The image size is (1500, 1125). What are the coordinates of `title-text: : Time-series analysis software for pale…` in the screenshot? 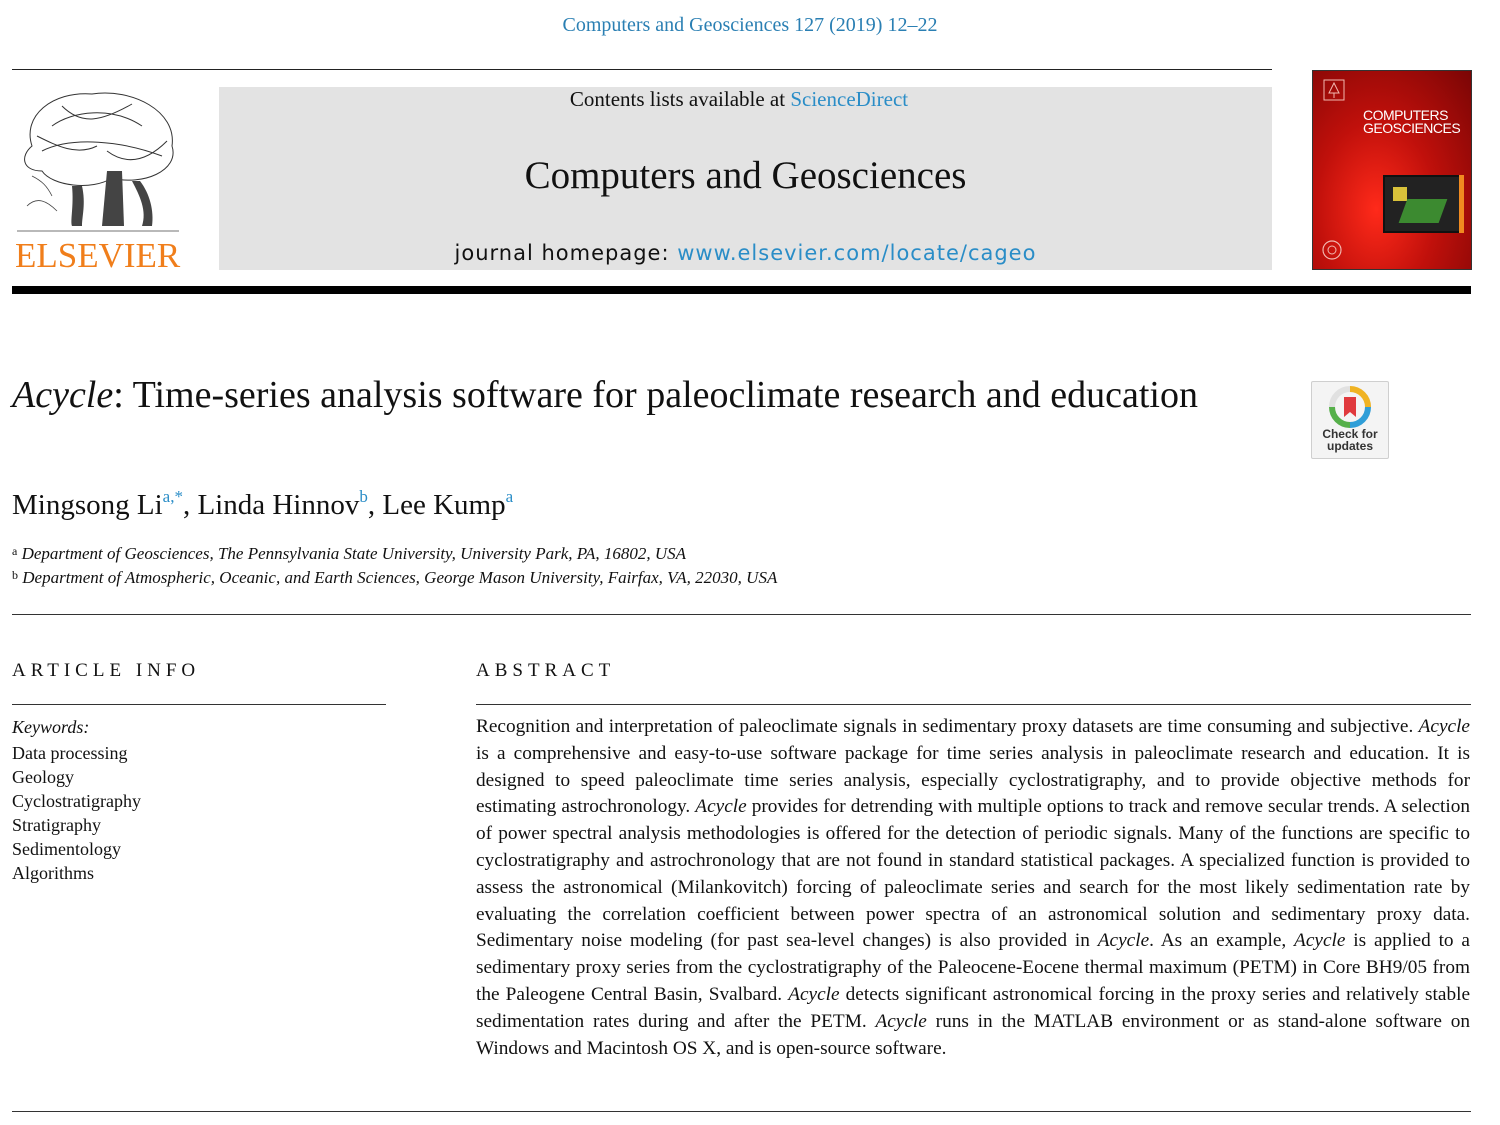 It's located at (655, 395).